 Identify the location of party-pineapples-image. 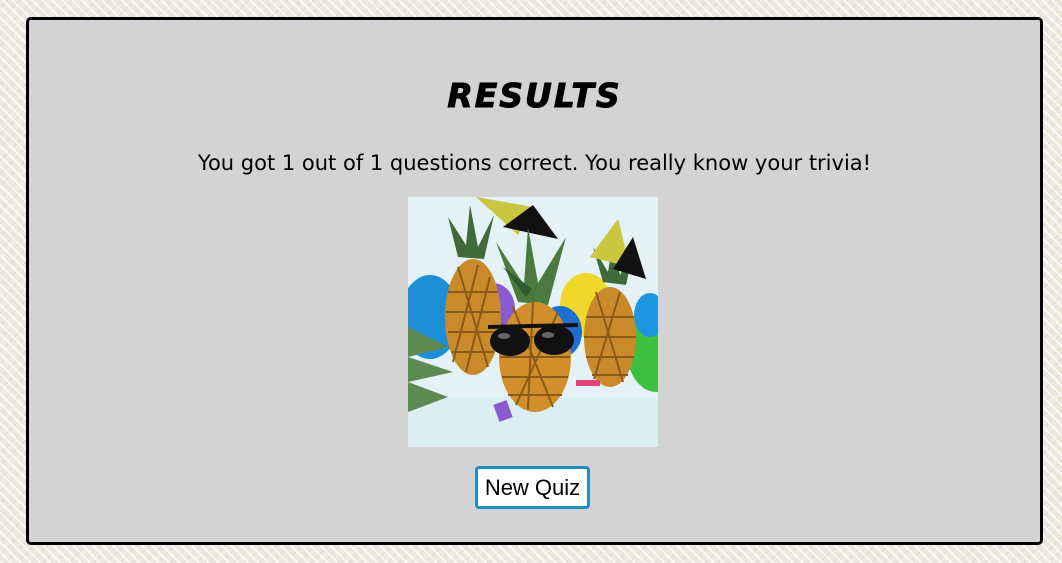
(533, 322).